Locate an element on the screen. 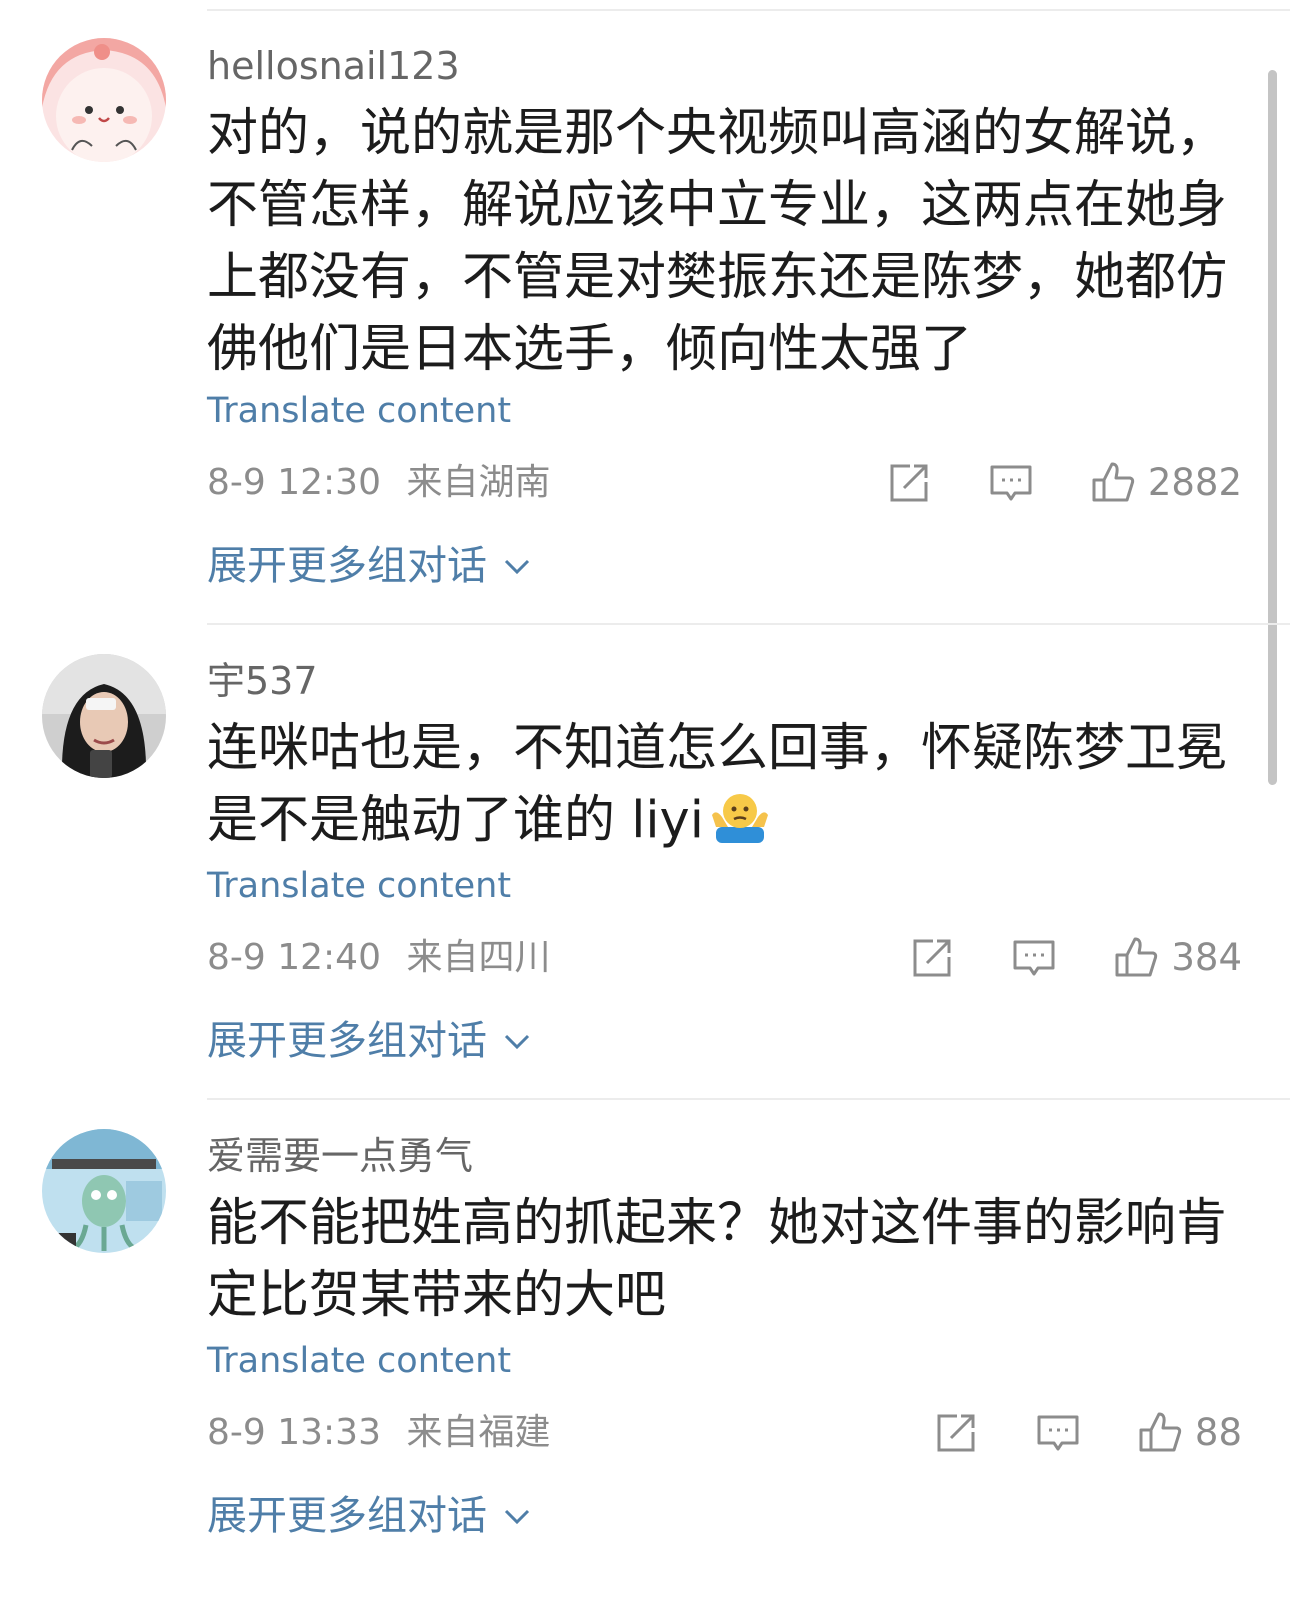 The width and height of the screenshot is (1290, 1614). comment-meta: 8-9 12:30 来自湖南 2882 is located at coordinates (724, 483).